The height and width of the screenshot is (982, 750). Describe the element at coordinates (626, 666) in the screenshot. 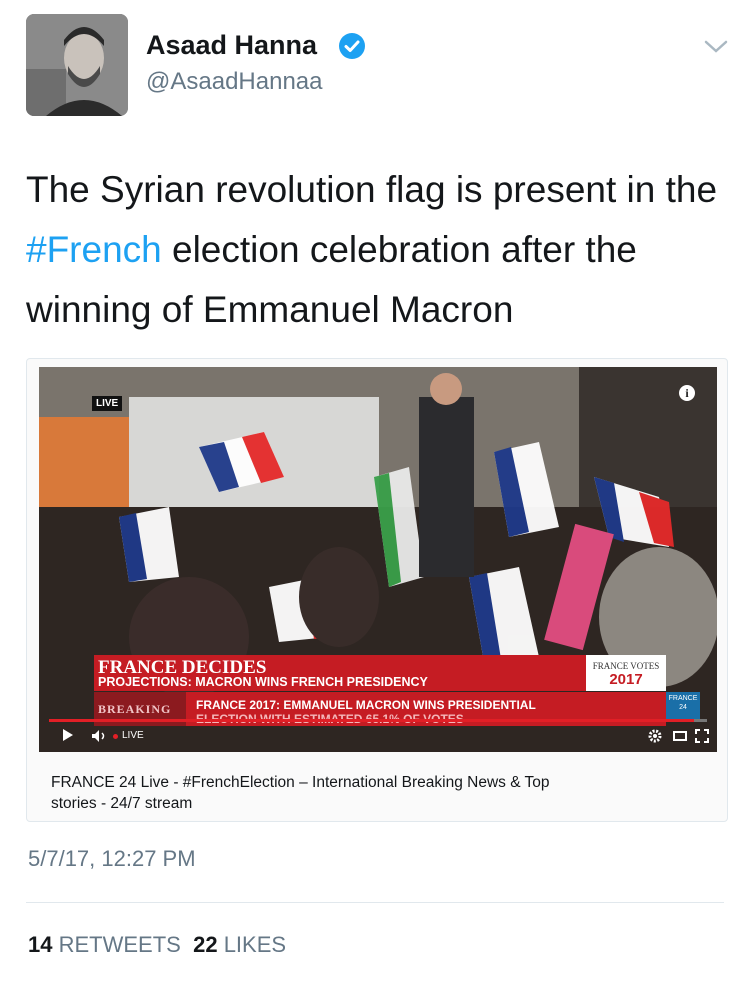

I see `france-votes-label: FRANCE VOTES` at that location.